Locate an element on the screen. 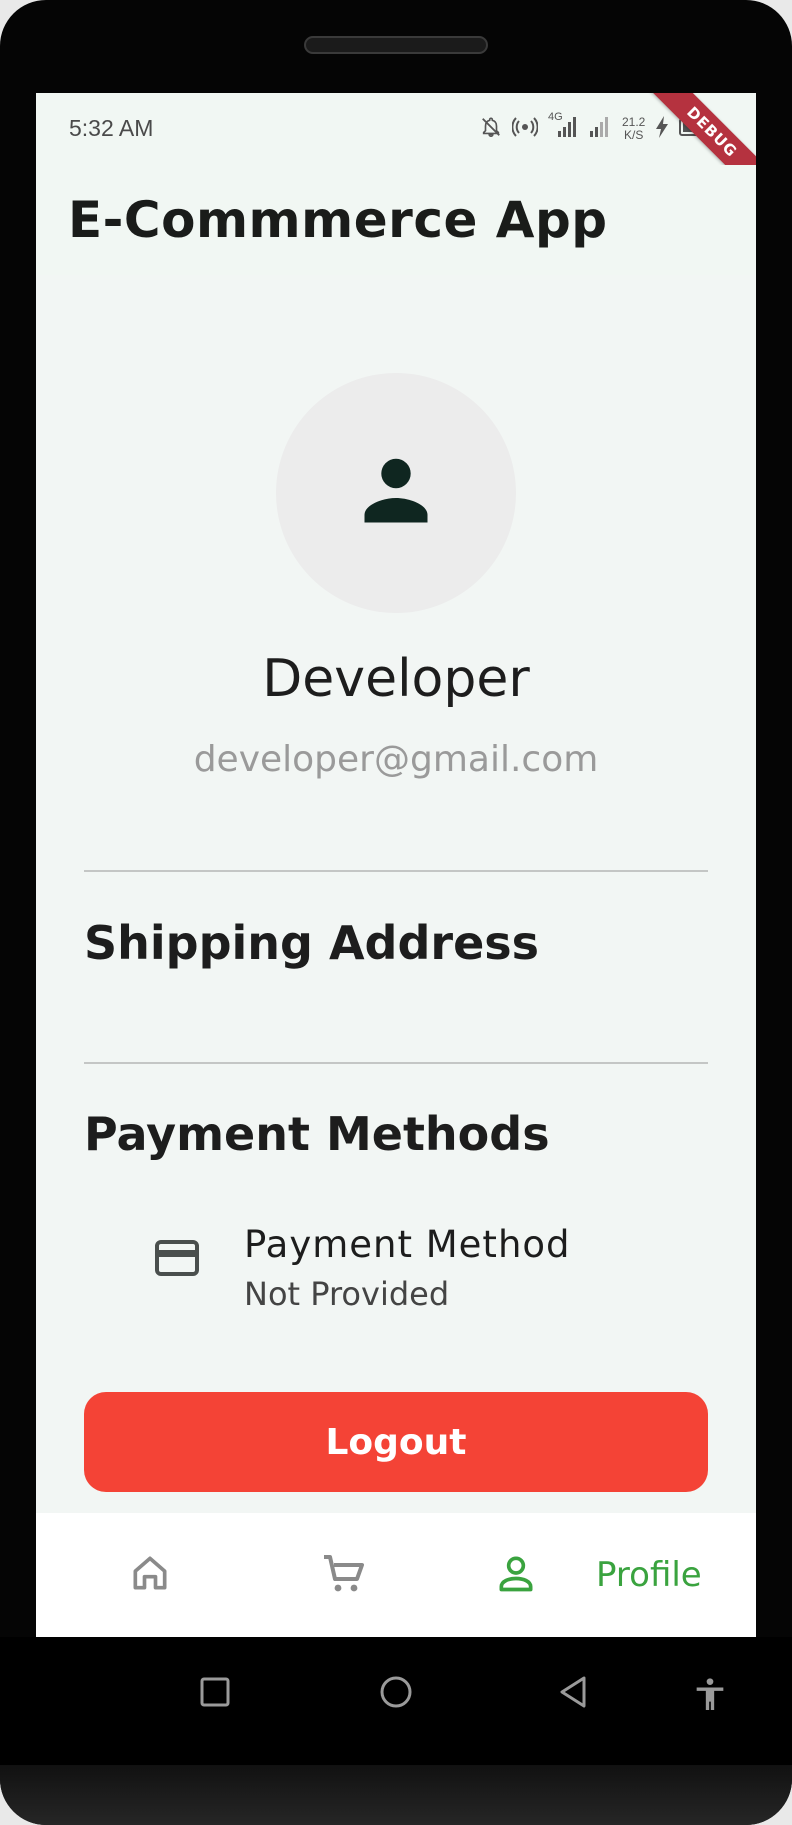 This screenshot has height=1825, width=792. payment-method-title: Payment Method is located at coordinates (407, 1244).